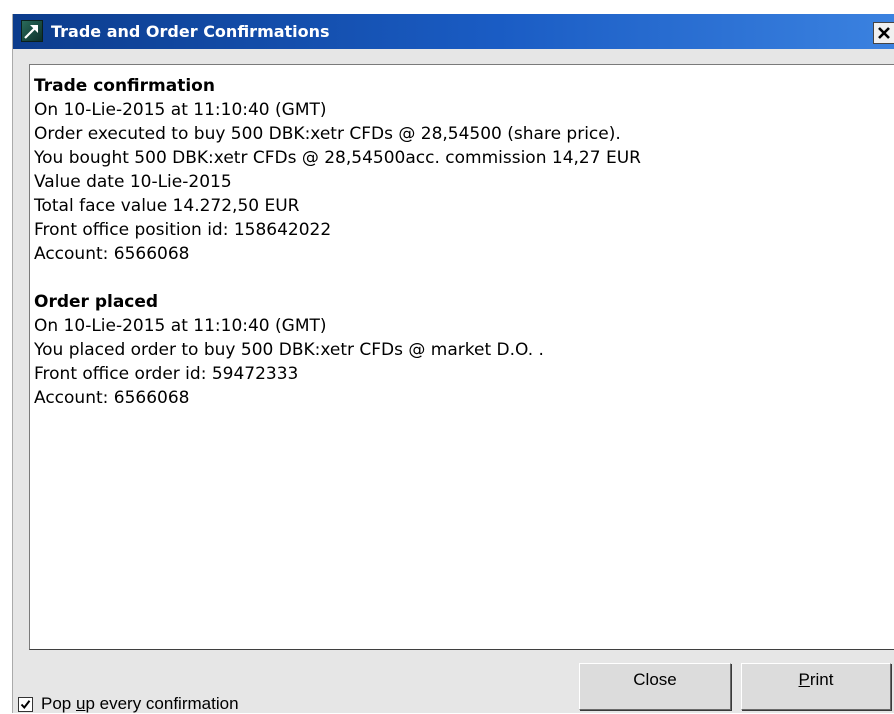  I want to click on checkbox-label-end: p every confirmation, so click(162, 703).